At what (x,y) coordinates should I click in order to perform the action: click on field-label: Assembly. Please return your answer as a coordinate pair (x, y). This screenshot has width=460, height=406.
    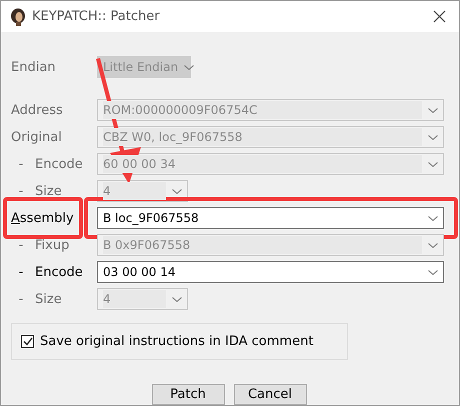
    Looking at the image, I should click on (42, 218).